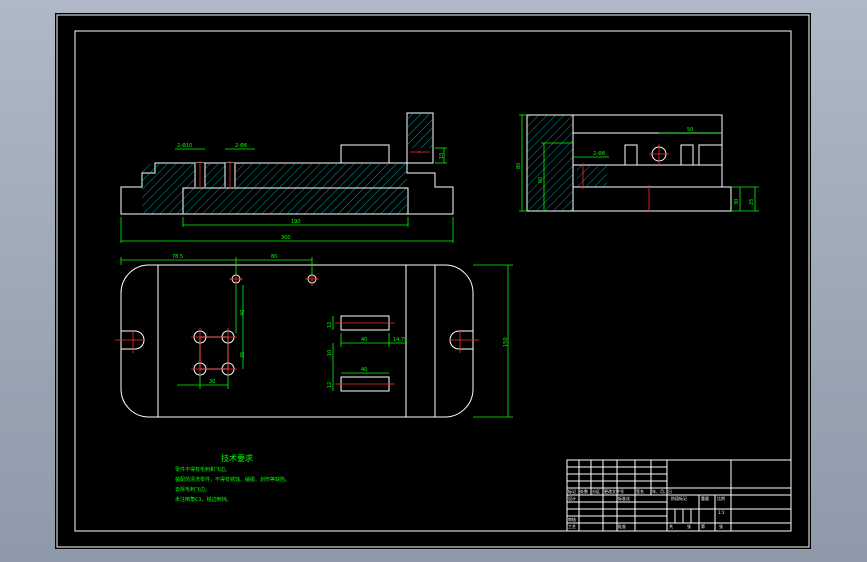  What do you see at coordinates (442, 156) in the screenshot?
I see `dim-front-pin-height: 15` at bounding box center [442, 156].